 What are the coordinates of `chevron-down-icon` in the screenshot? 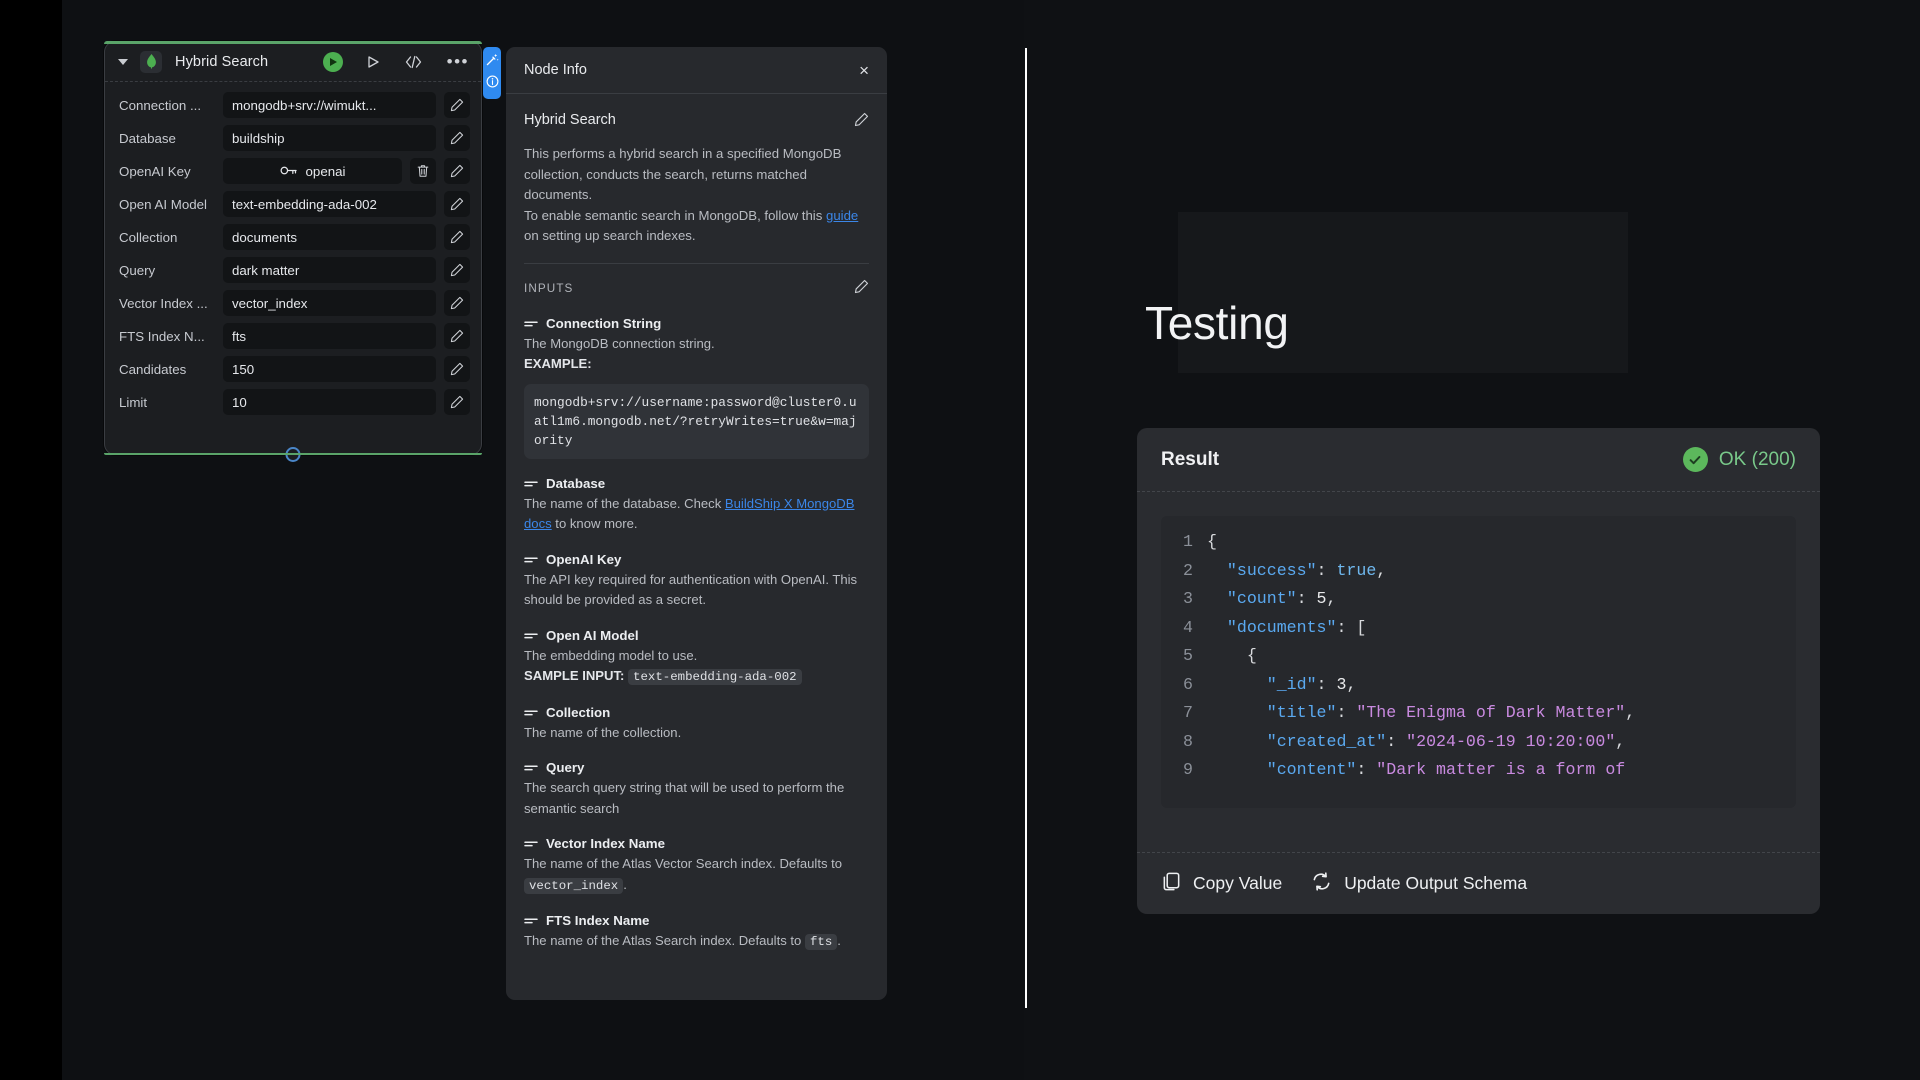 It's located at (124, 62).